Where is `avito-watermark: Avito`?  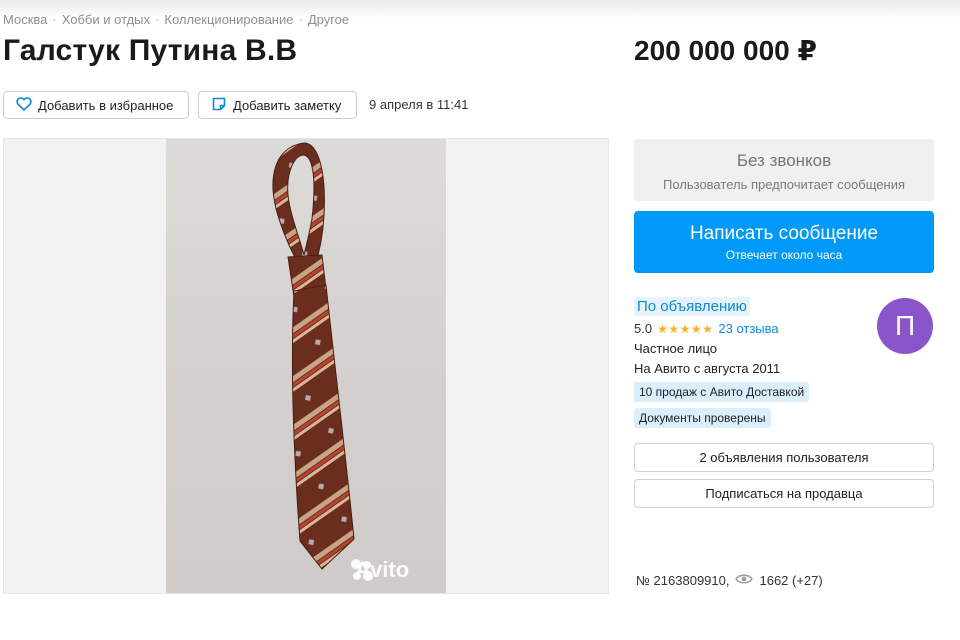 avito-watermark: Avito is located at coordinates (379, 570).